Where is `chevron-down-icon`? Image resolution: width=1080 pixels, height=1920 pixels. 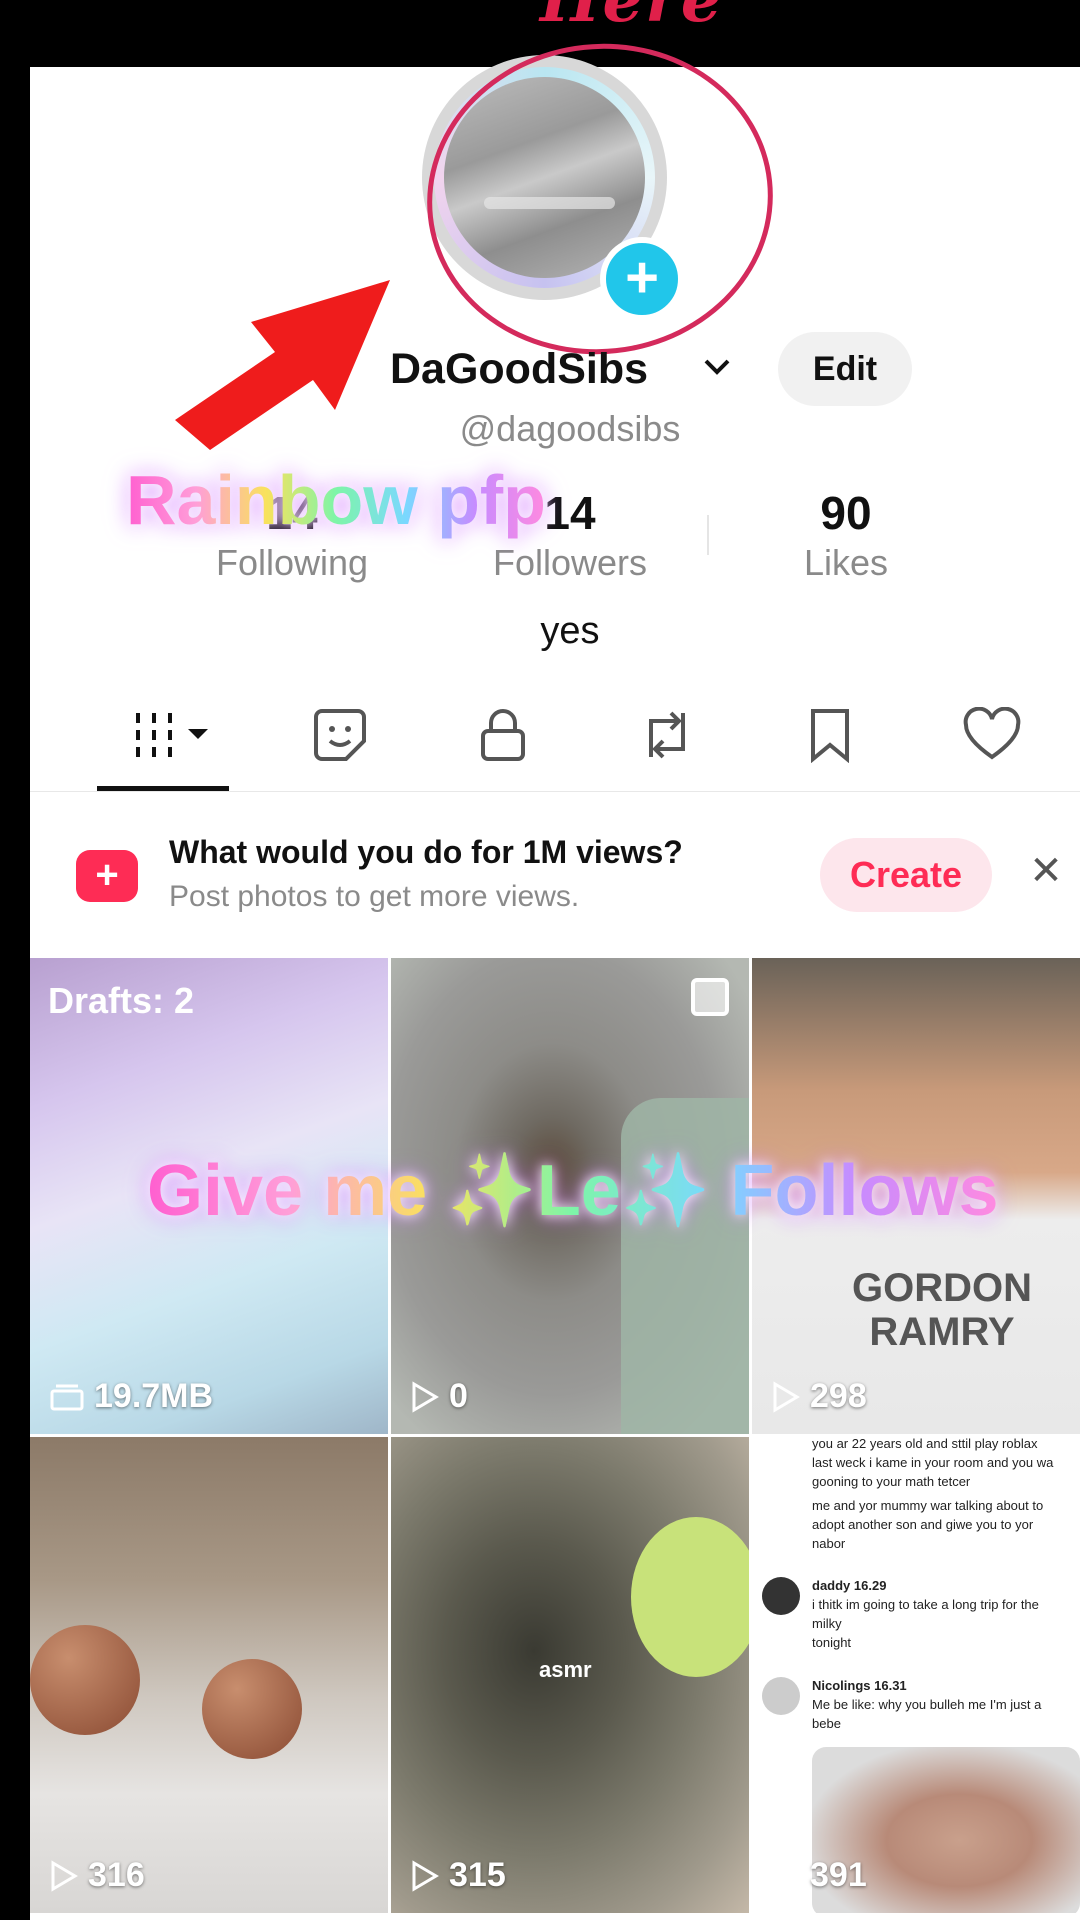
chevron-down-icon is located at coordinates (717, 371).